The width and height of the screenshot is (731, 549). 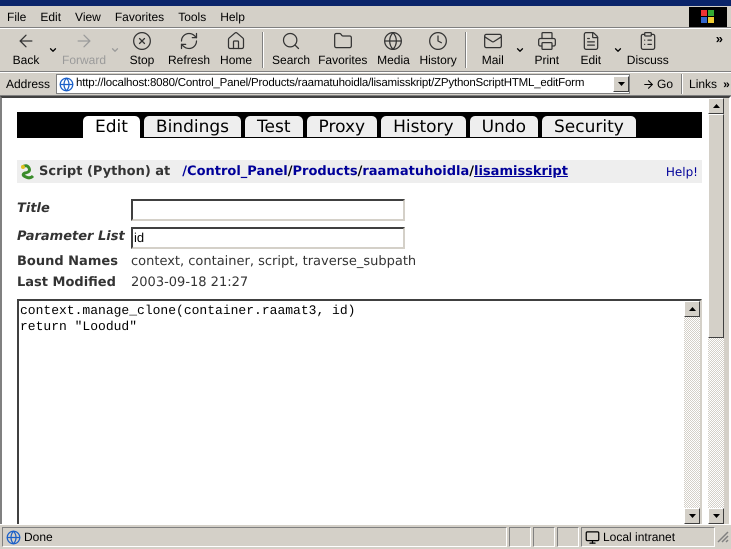 I want to click on toolbar-button: Mail, so click(x=492, y=50).